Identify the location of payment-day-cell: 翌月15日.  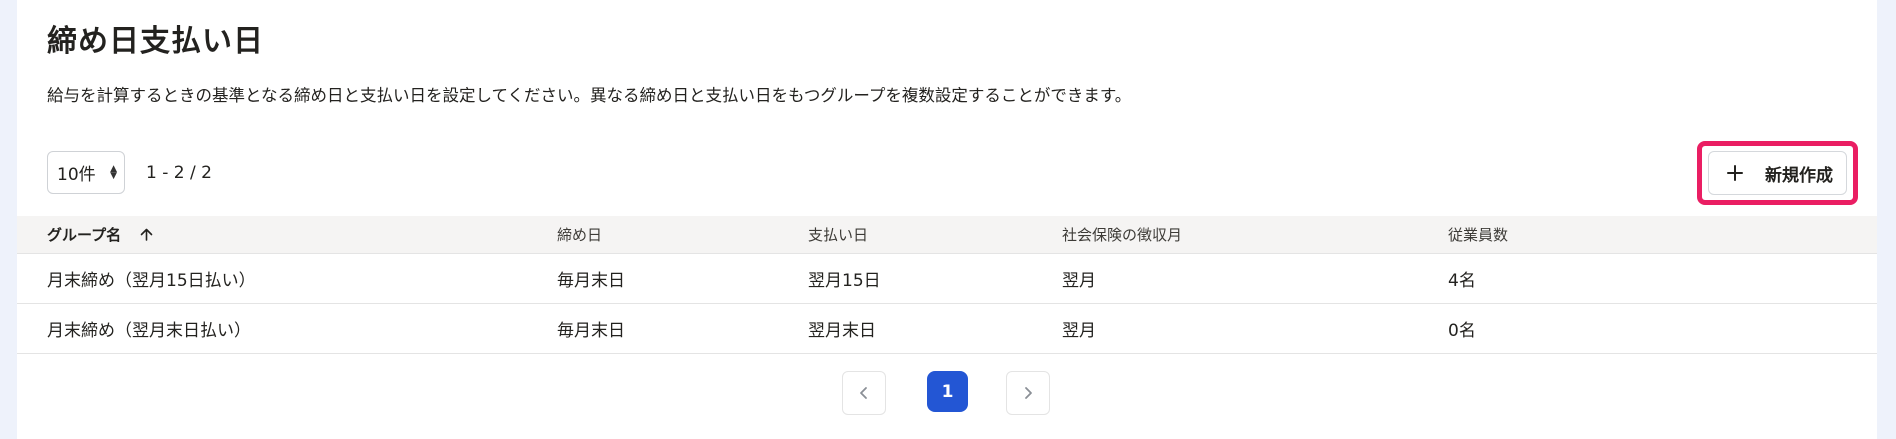
(935, 278).